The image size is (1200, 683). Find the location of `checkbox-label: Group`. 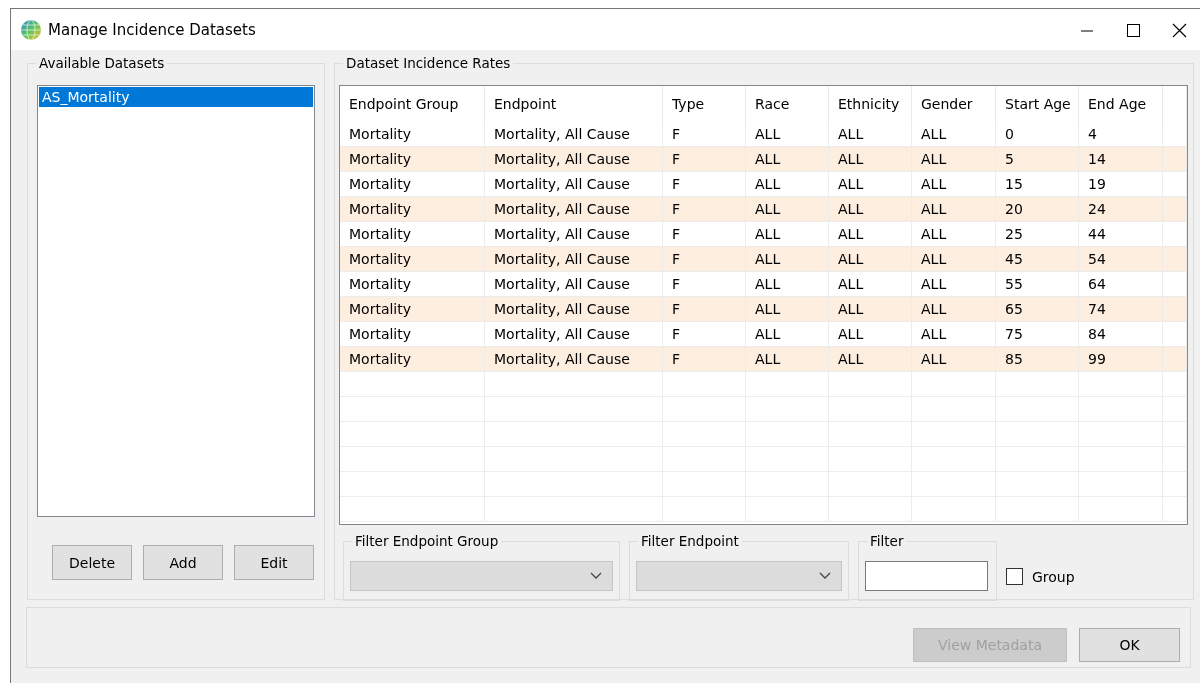

checkbox-label: Group is located at coordinates (1053, 576).